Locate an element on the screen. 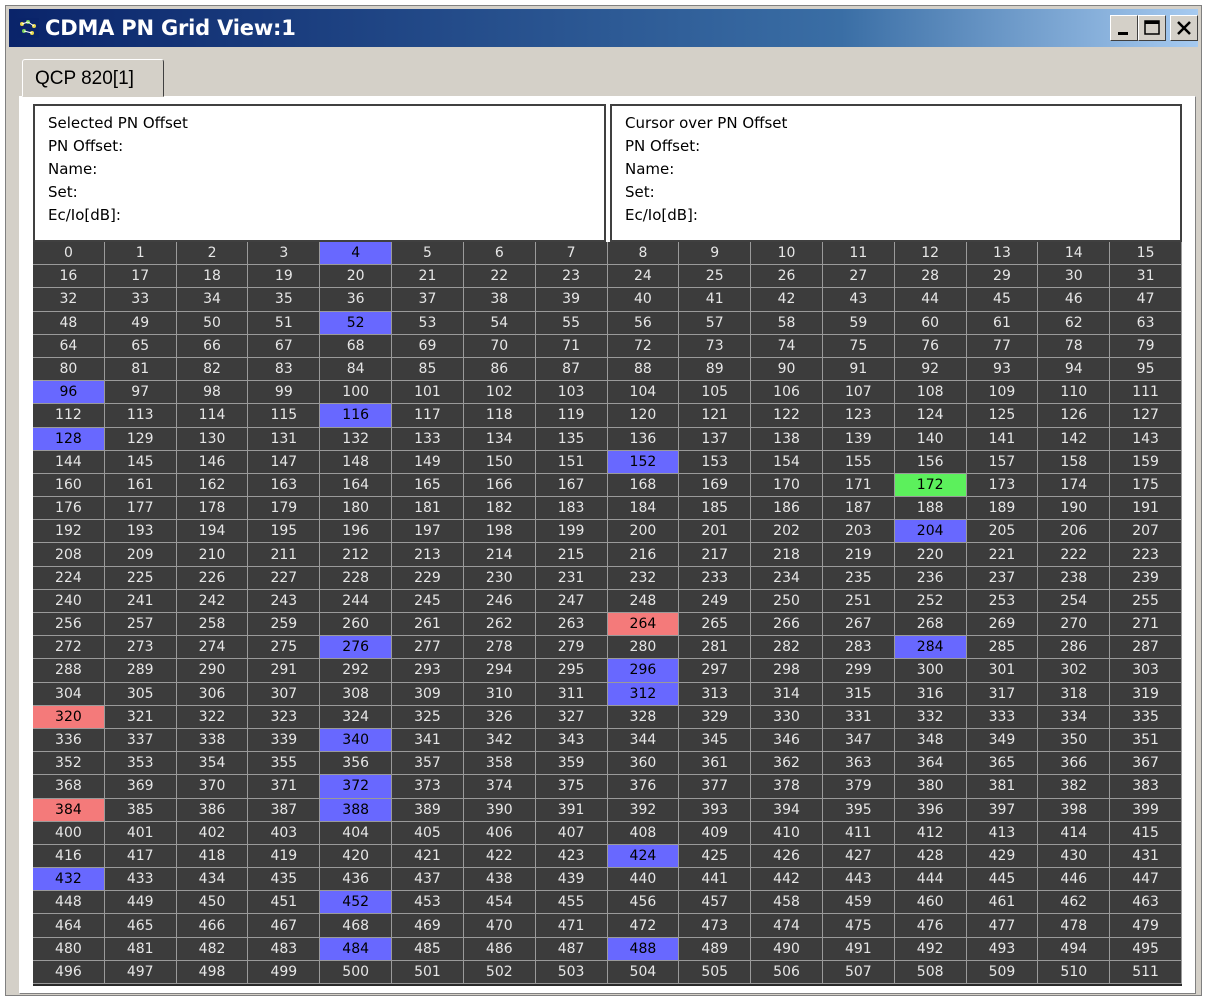 The image size is (1207, 1001). pn-cell-146: 146 is located at coordinates (212, 462).